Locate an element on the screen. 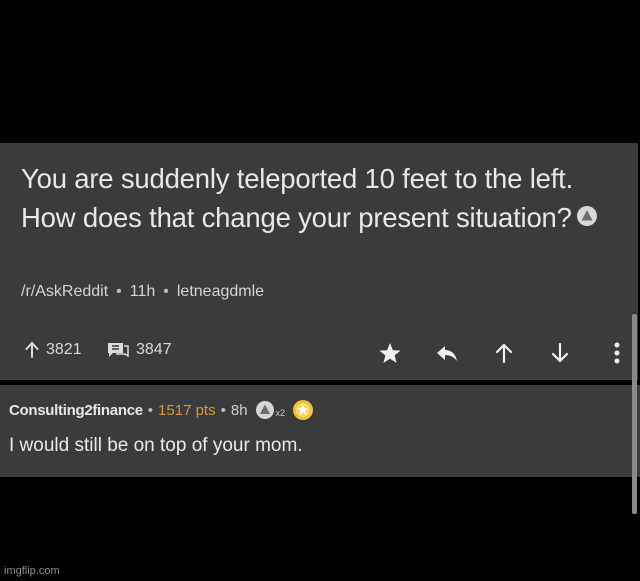 The image size is (640, 581). upvote-count: 3821 is located at coordinates (53, 350).